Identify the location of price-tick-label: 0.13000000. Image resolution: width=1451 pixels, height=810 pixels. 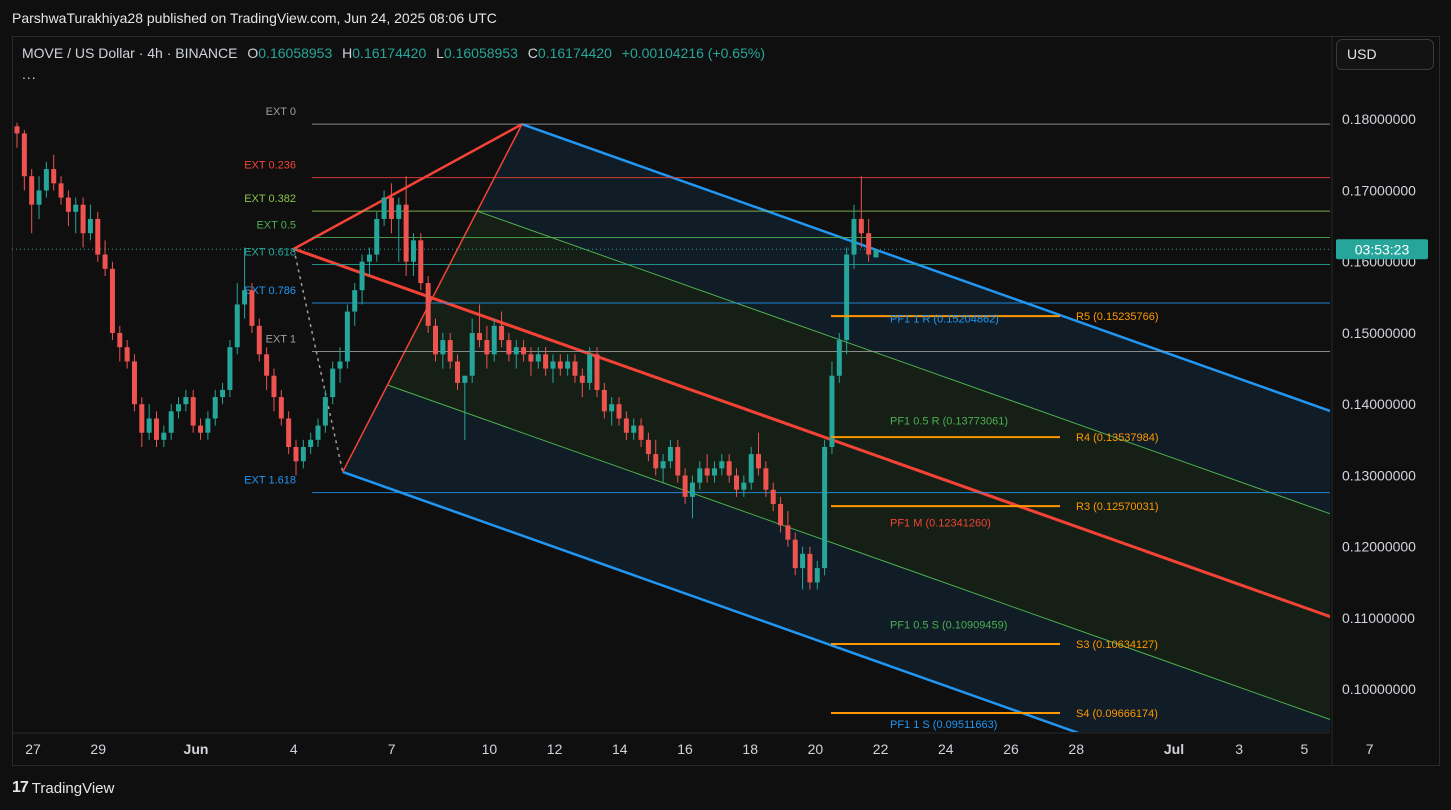
(1379, 475).